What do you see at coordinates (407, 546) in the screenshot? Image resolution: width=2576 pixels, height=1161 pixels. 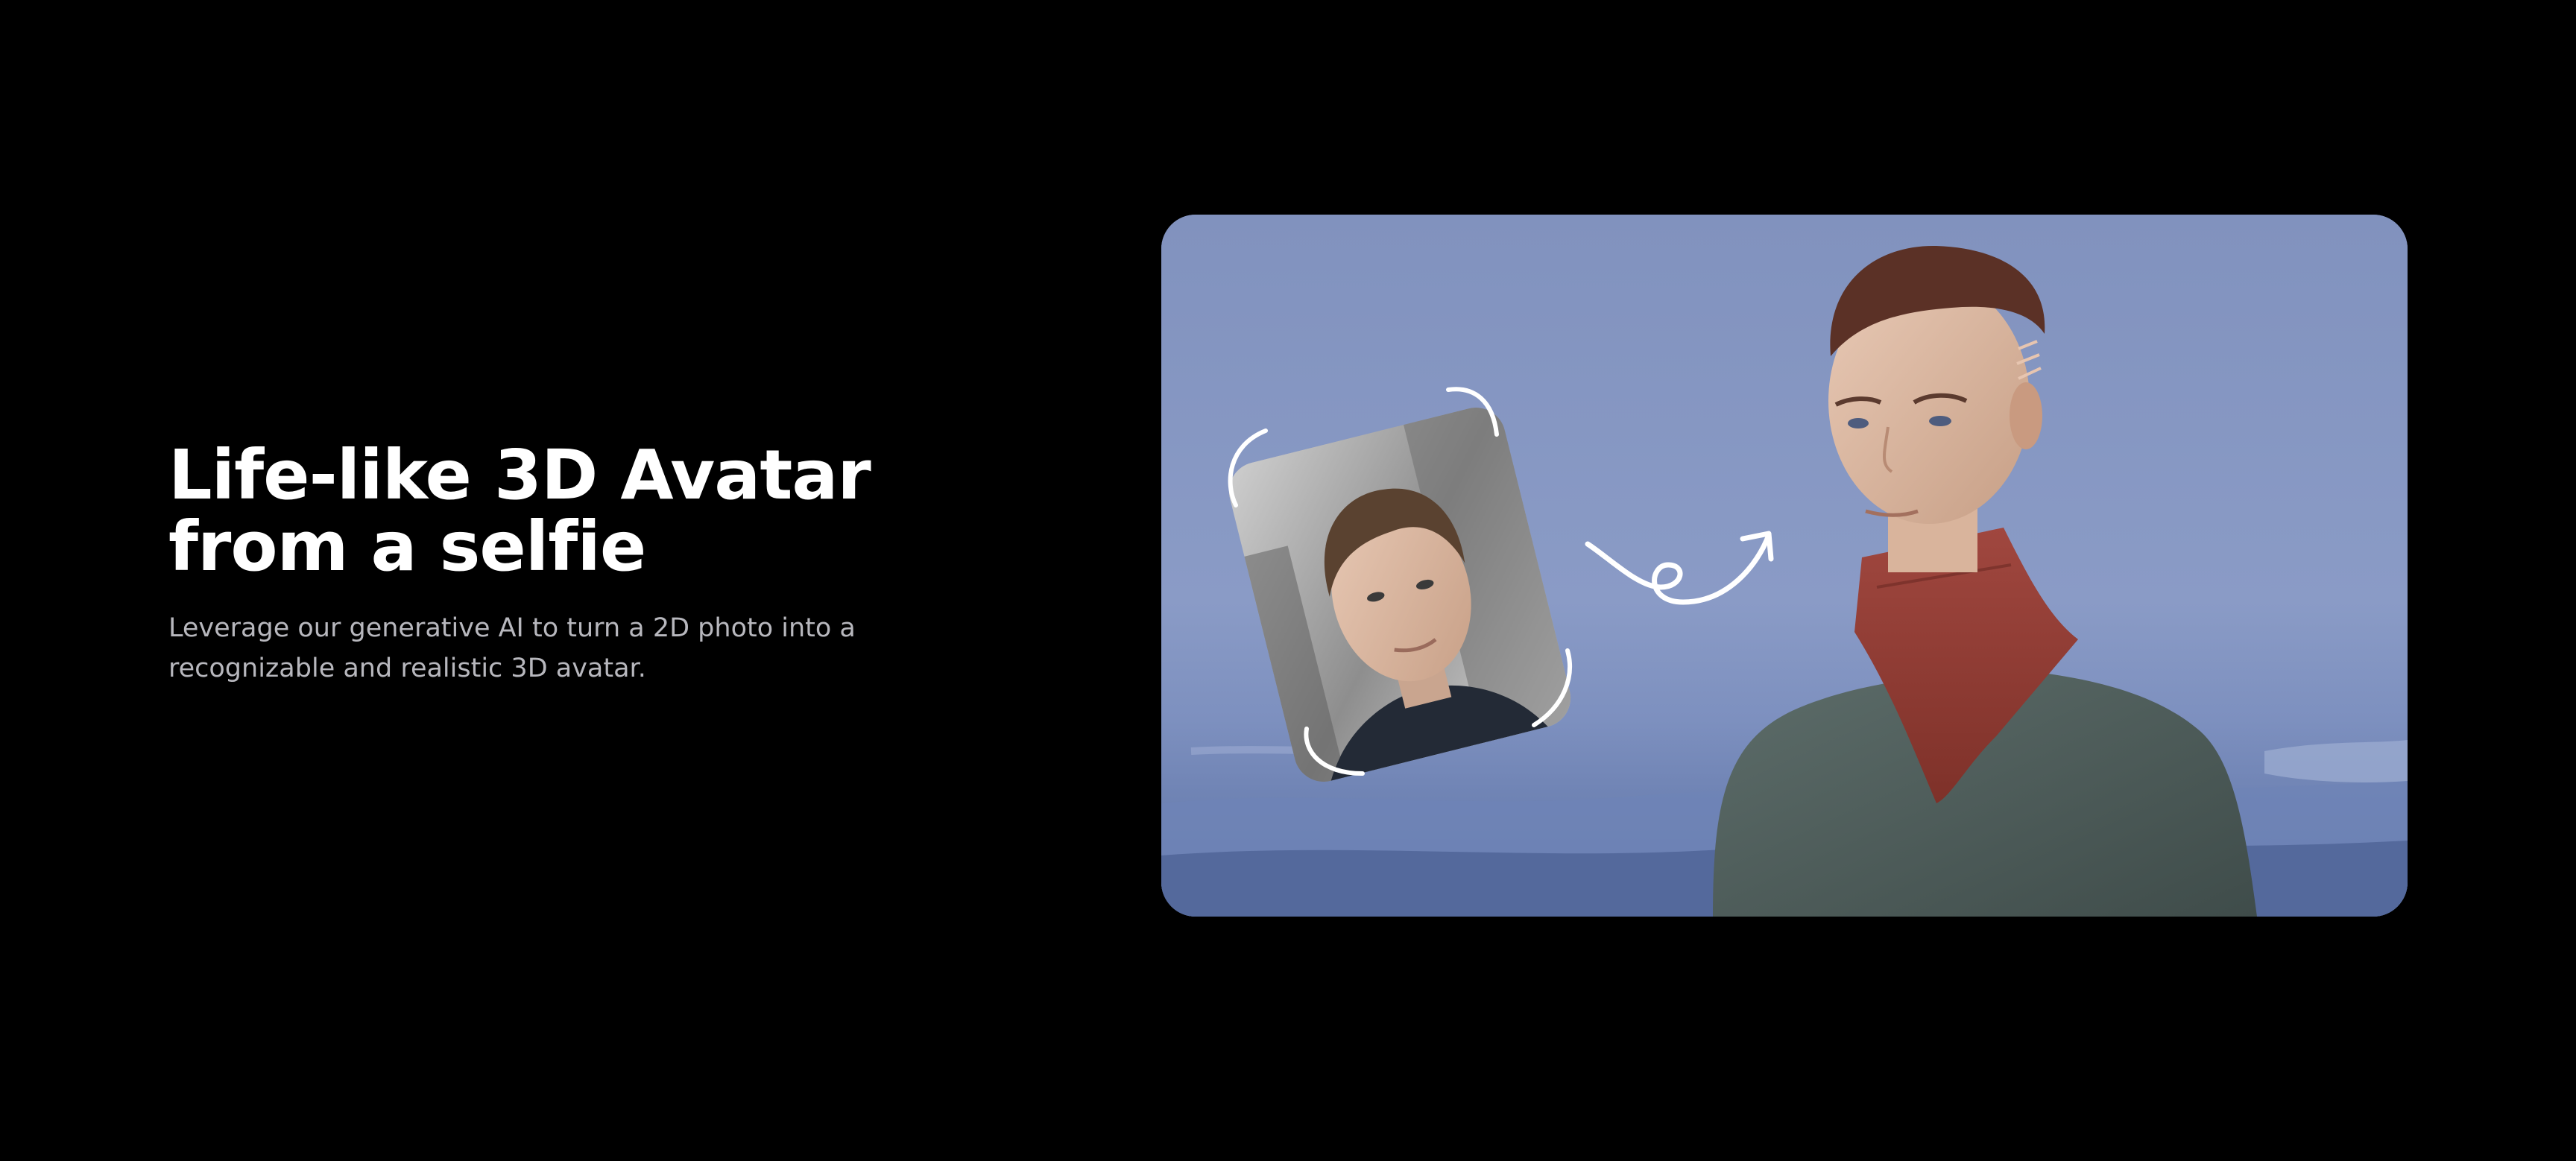 I see `page-title-line-2: from a selfie` at bounding box center [407, 546].